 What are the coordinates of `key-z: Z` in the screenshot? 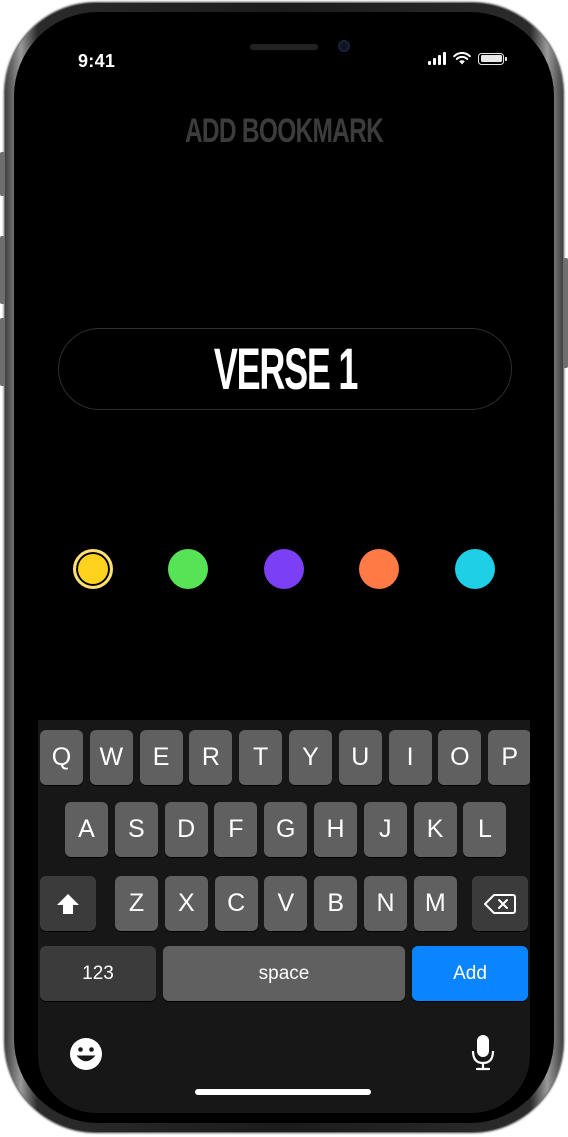 It's located at (136, 903).